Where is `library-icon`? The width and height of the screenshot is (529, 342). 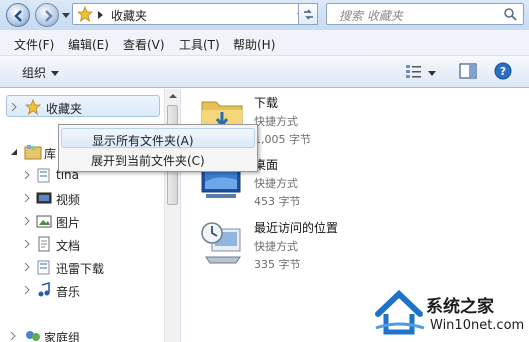
library-icon is located at coordinates (33, 152).